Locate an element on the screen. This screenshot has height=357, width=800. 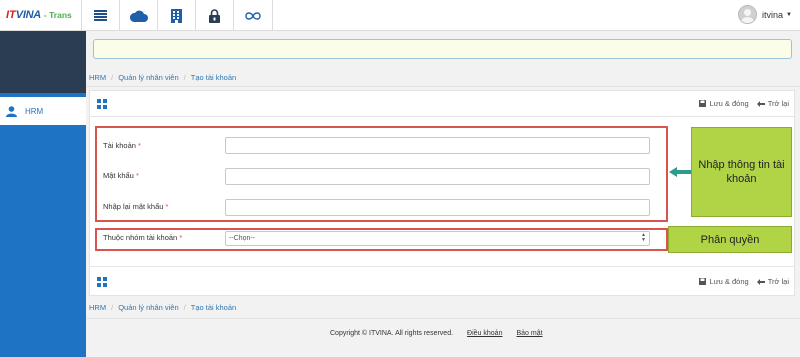
user-icon is located at coordinates (11, 111).